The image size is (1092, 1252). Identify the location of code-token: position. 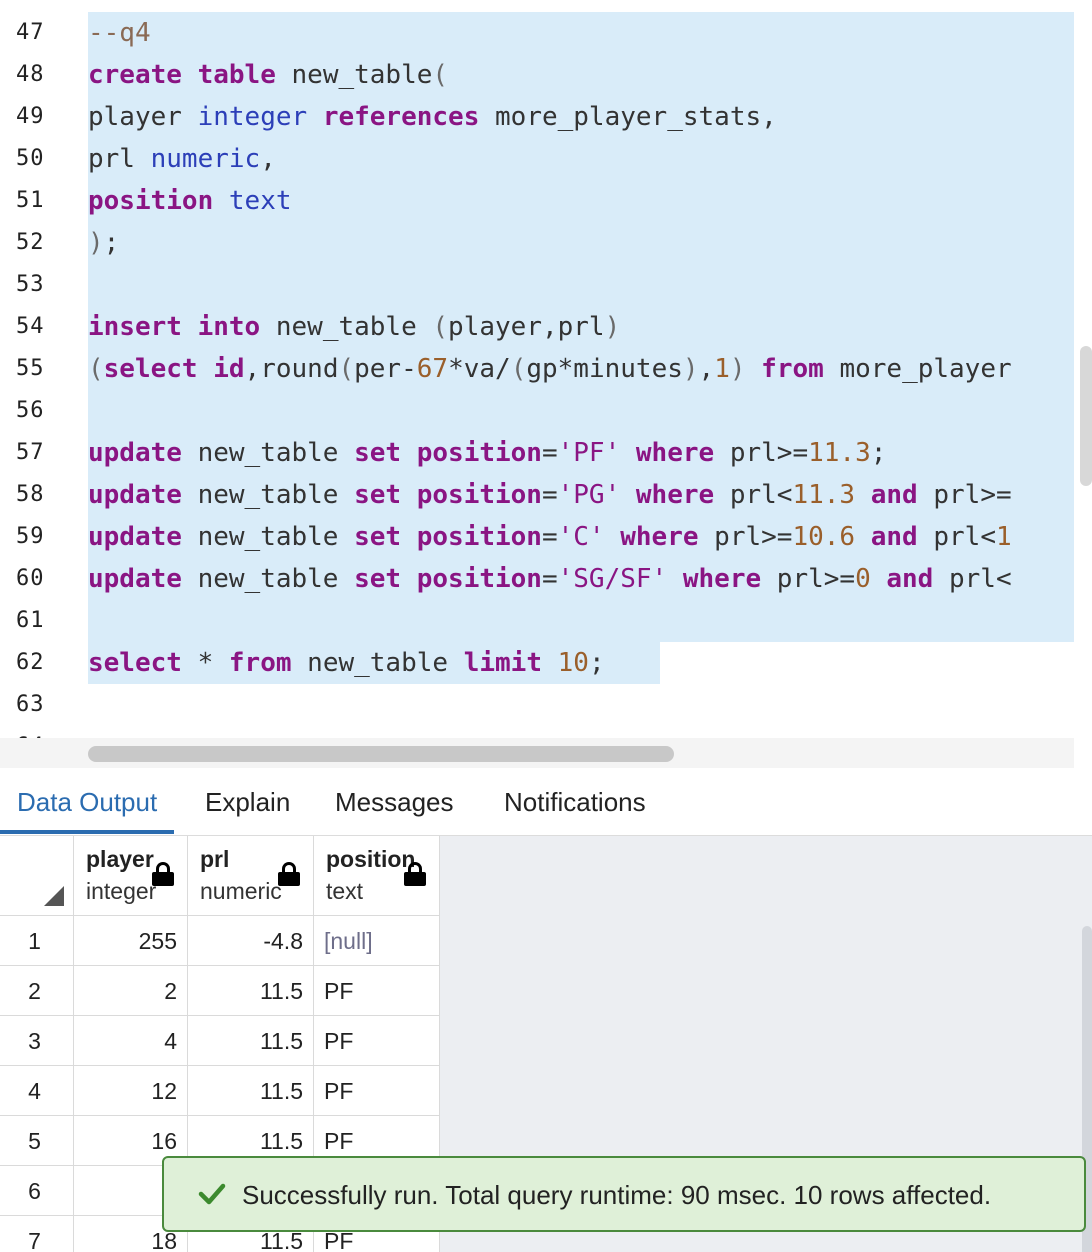
(479, 495).